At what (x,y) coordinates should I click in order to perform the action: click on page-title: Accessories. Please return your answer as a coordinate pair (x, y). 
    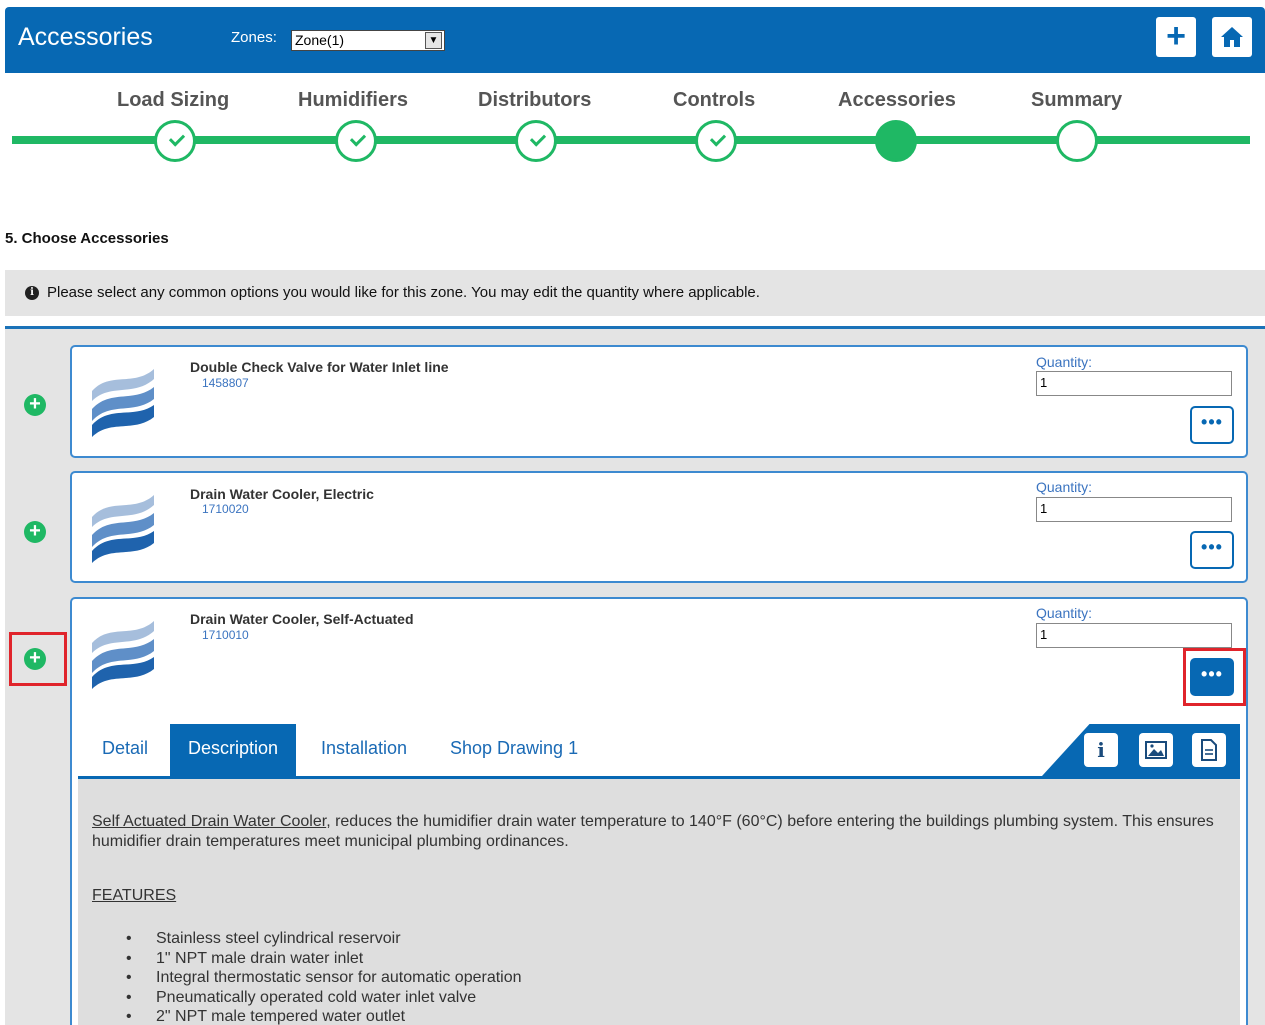
    Looking at the image, I should click on (85, 37).